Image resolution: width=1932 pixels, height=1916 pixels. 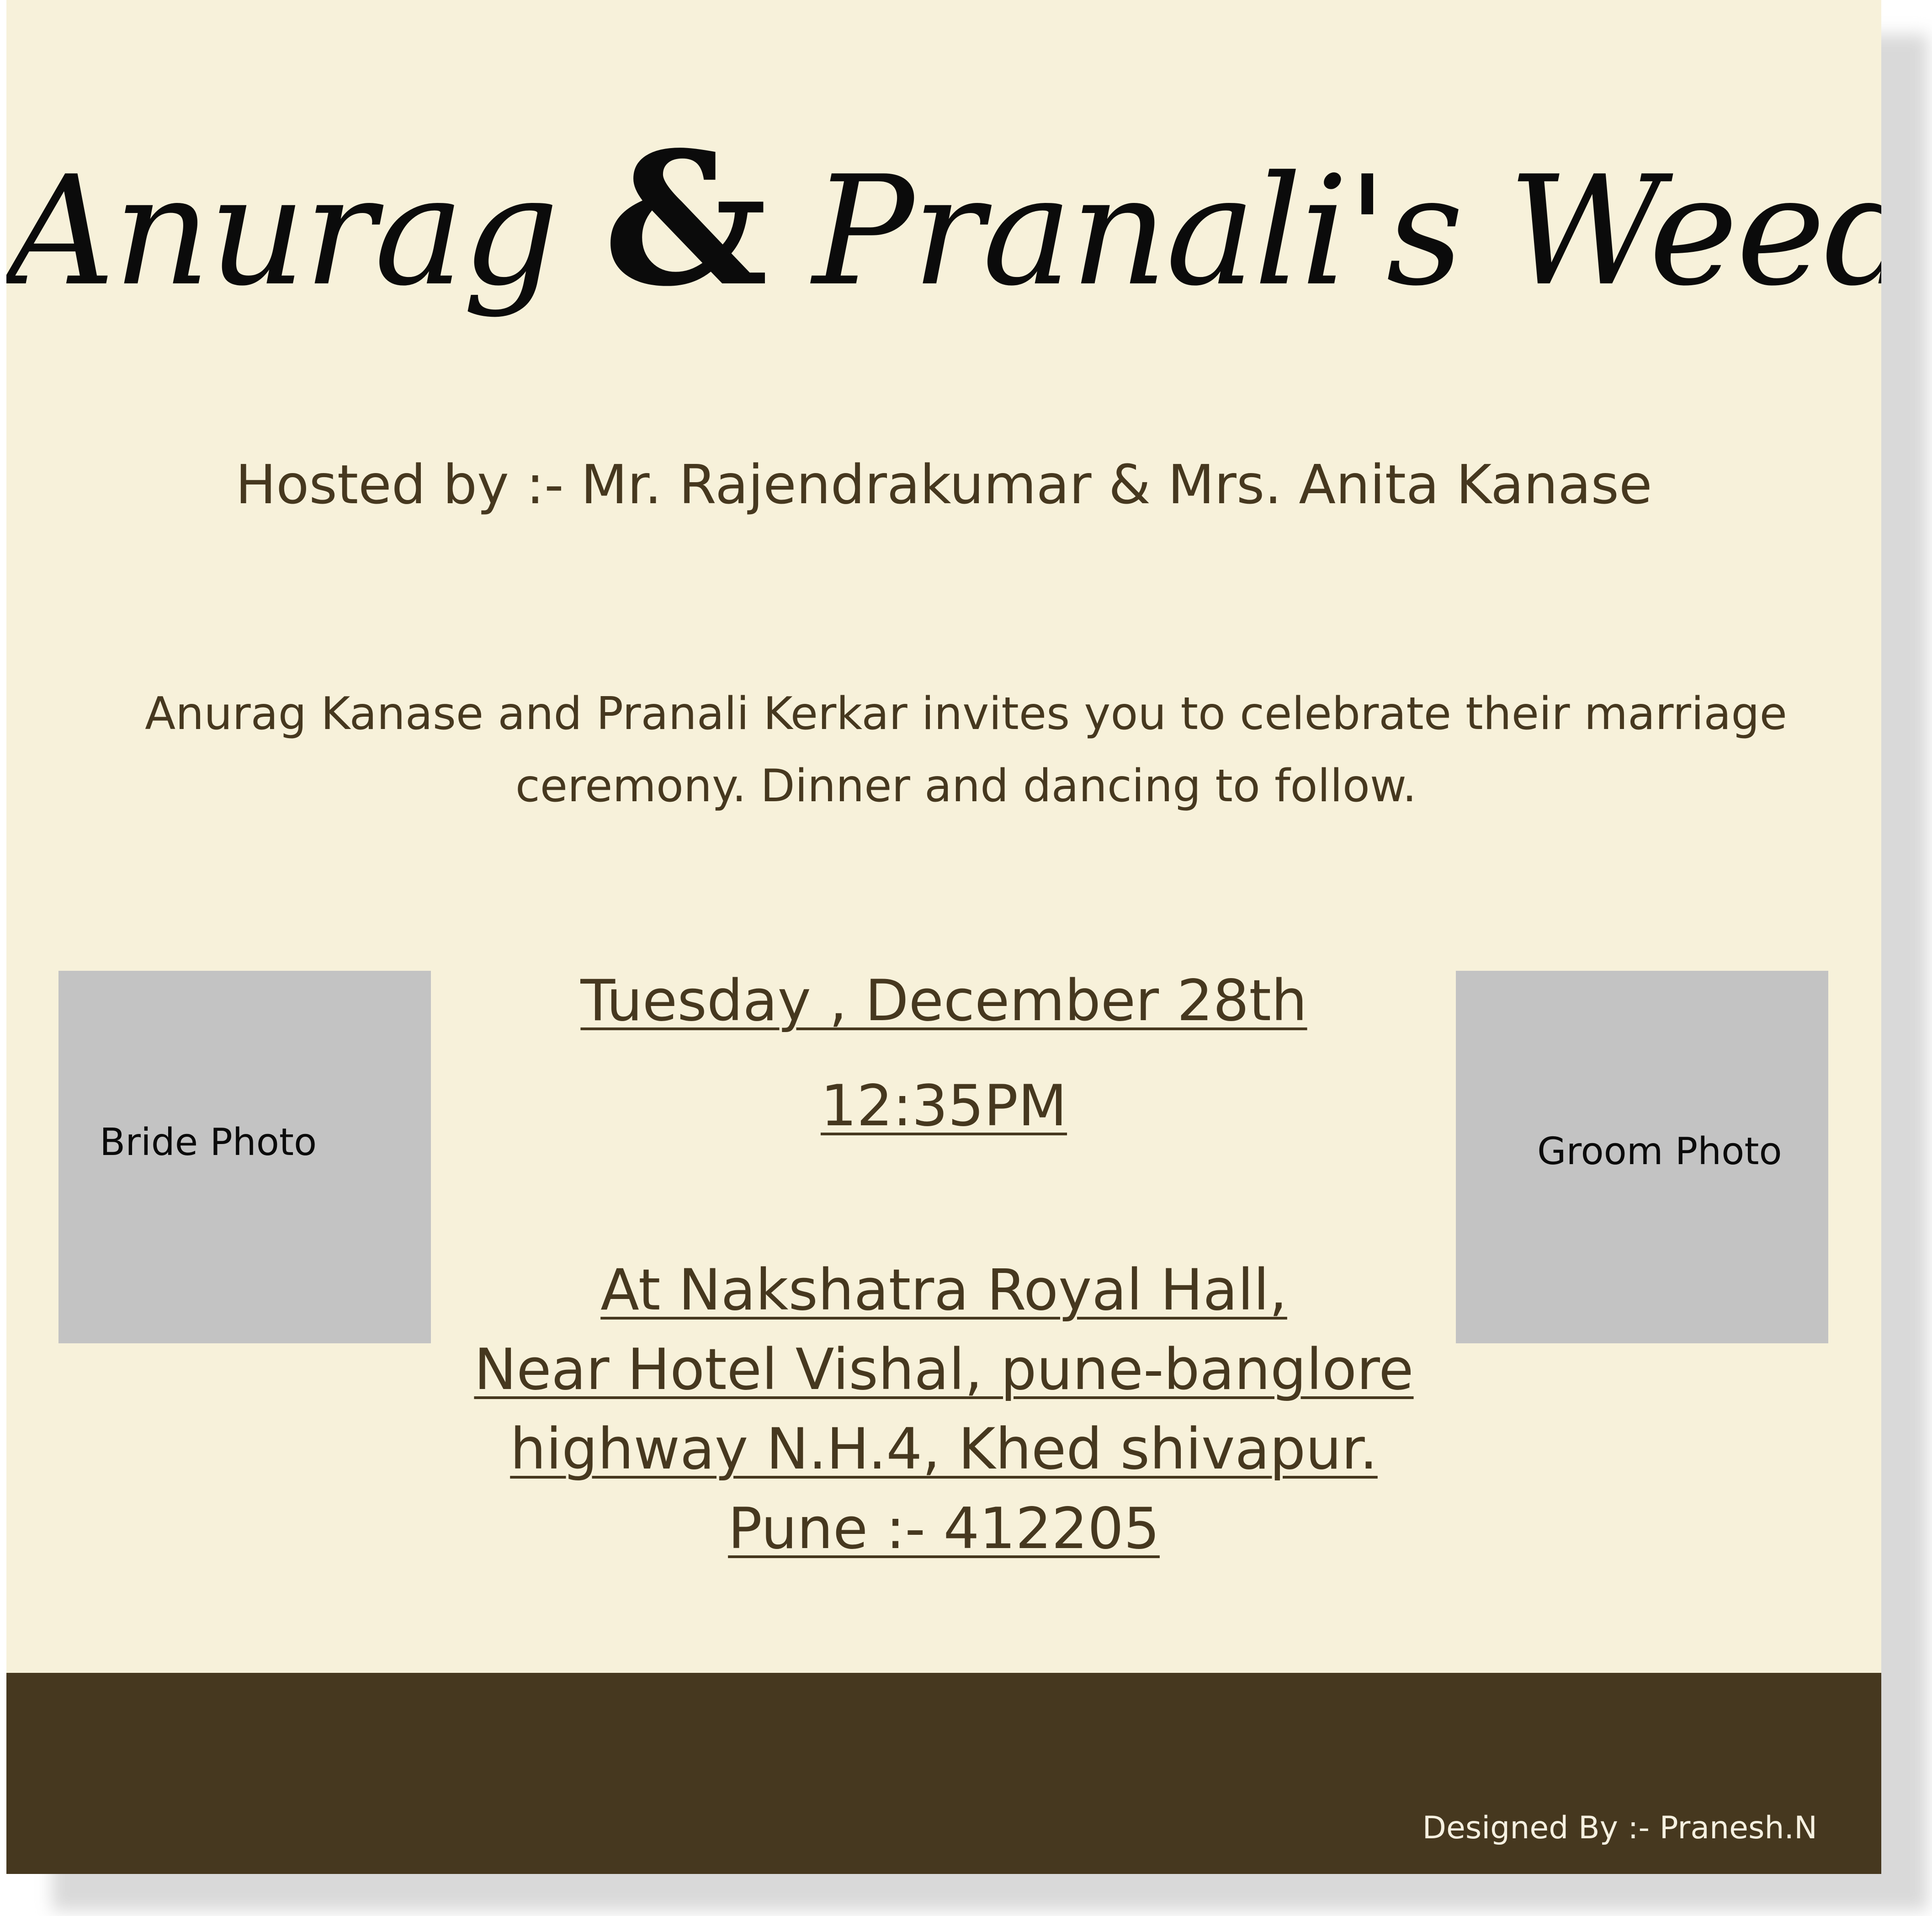 I want to click on designer-credit: Designed By :- Pranesh.N, so click(x=1619, y=1828).